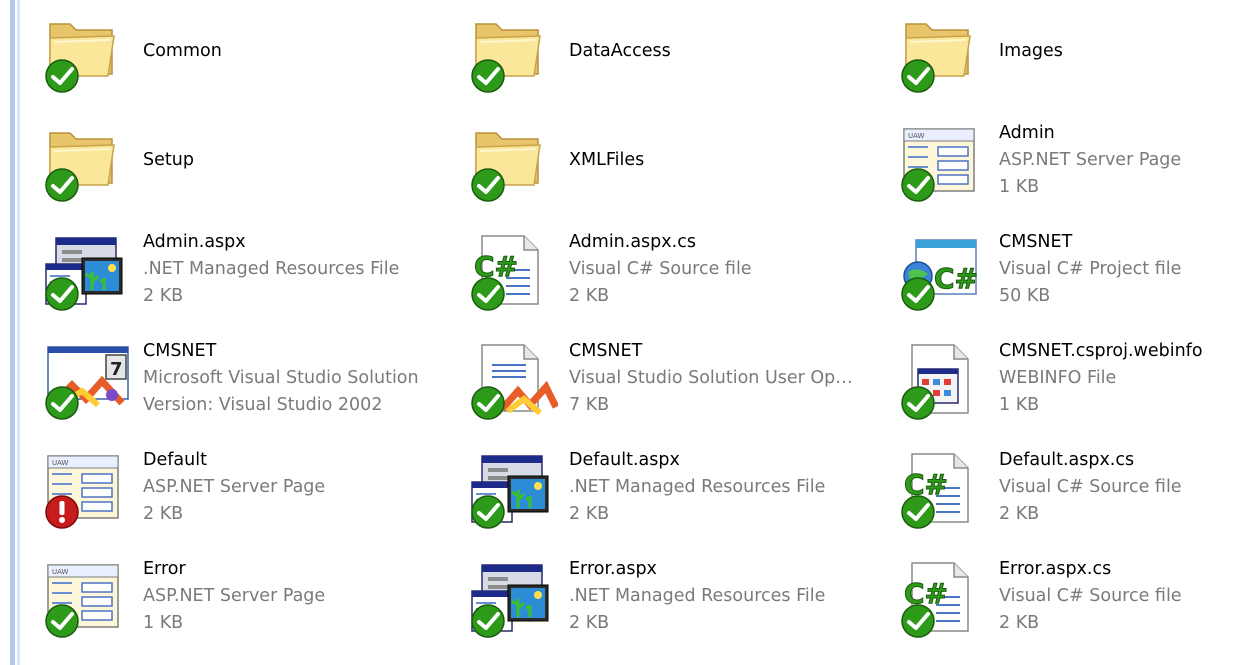 The height and width of the screenshot is (665, 1235). Describe the element at coordinates (956, 278) in the screenshot. I see `svg-text: C#` at that location.